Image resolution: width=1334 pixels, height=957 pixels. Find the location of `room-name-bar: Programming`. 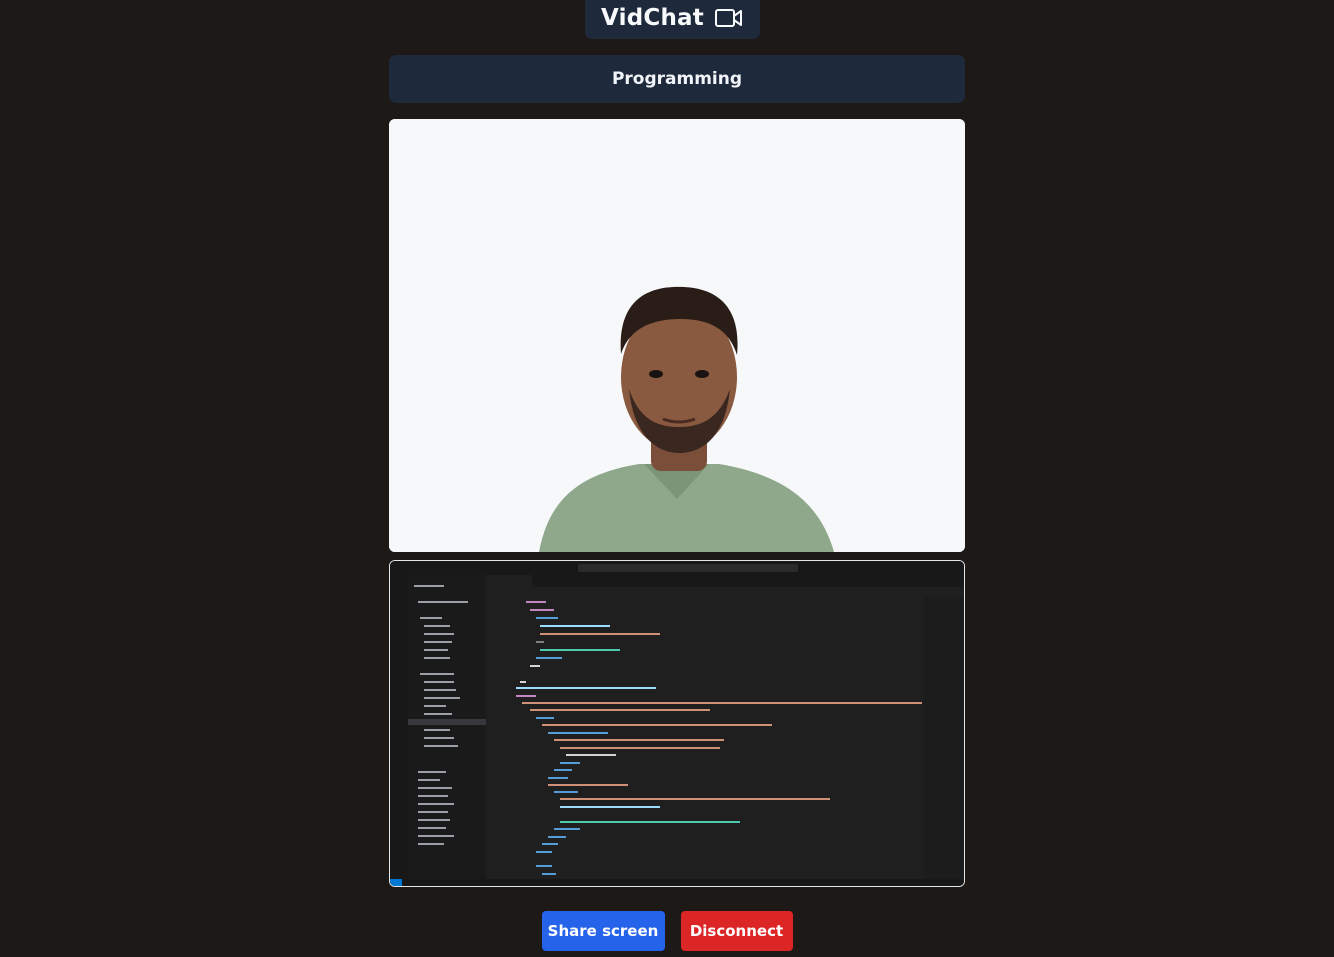

room-name-bar: Programming is located at coordinates (677, 79).